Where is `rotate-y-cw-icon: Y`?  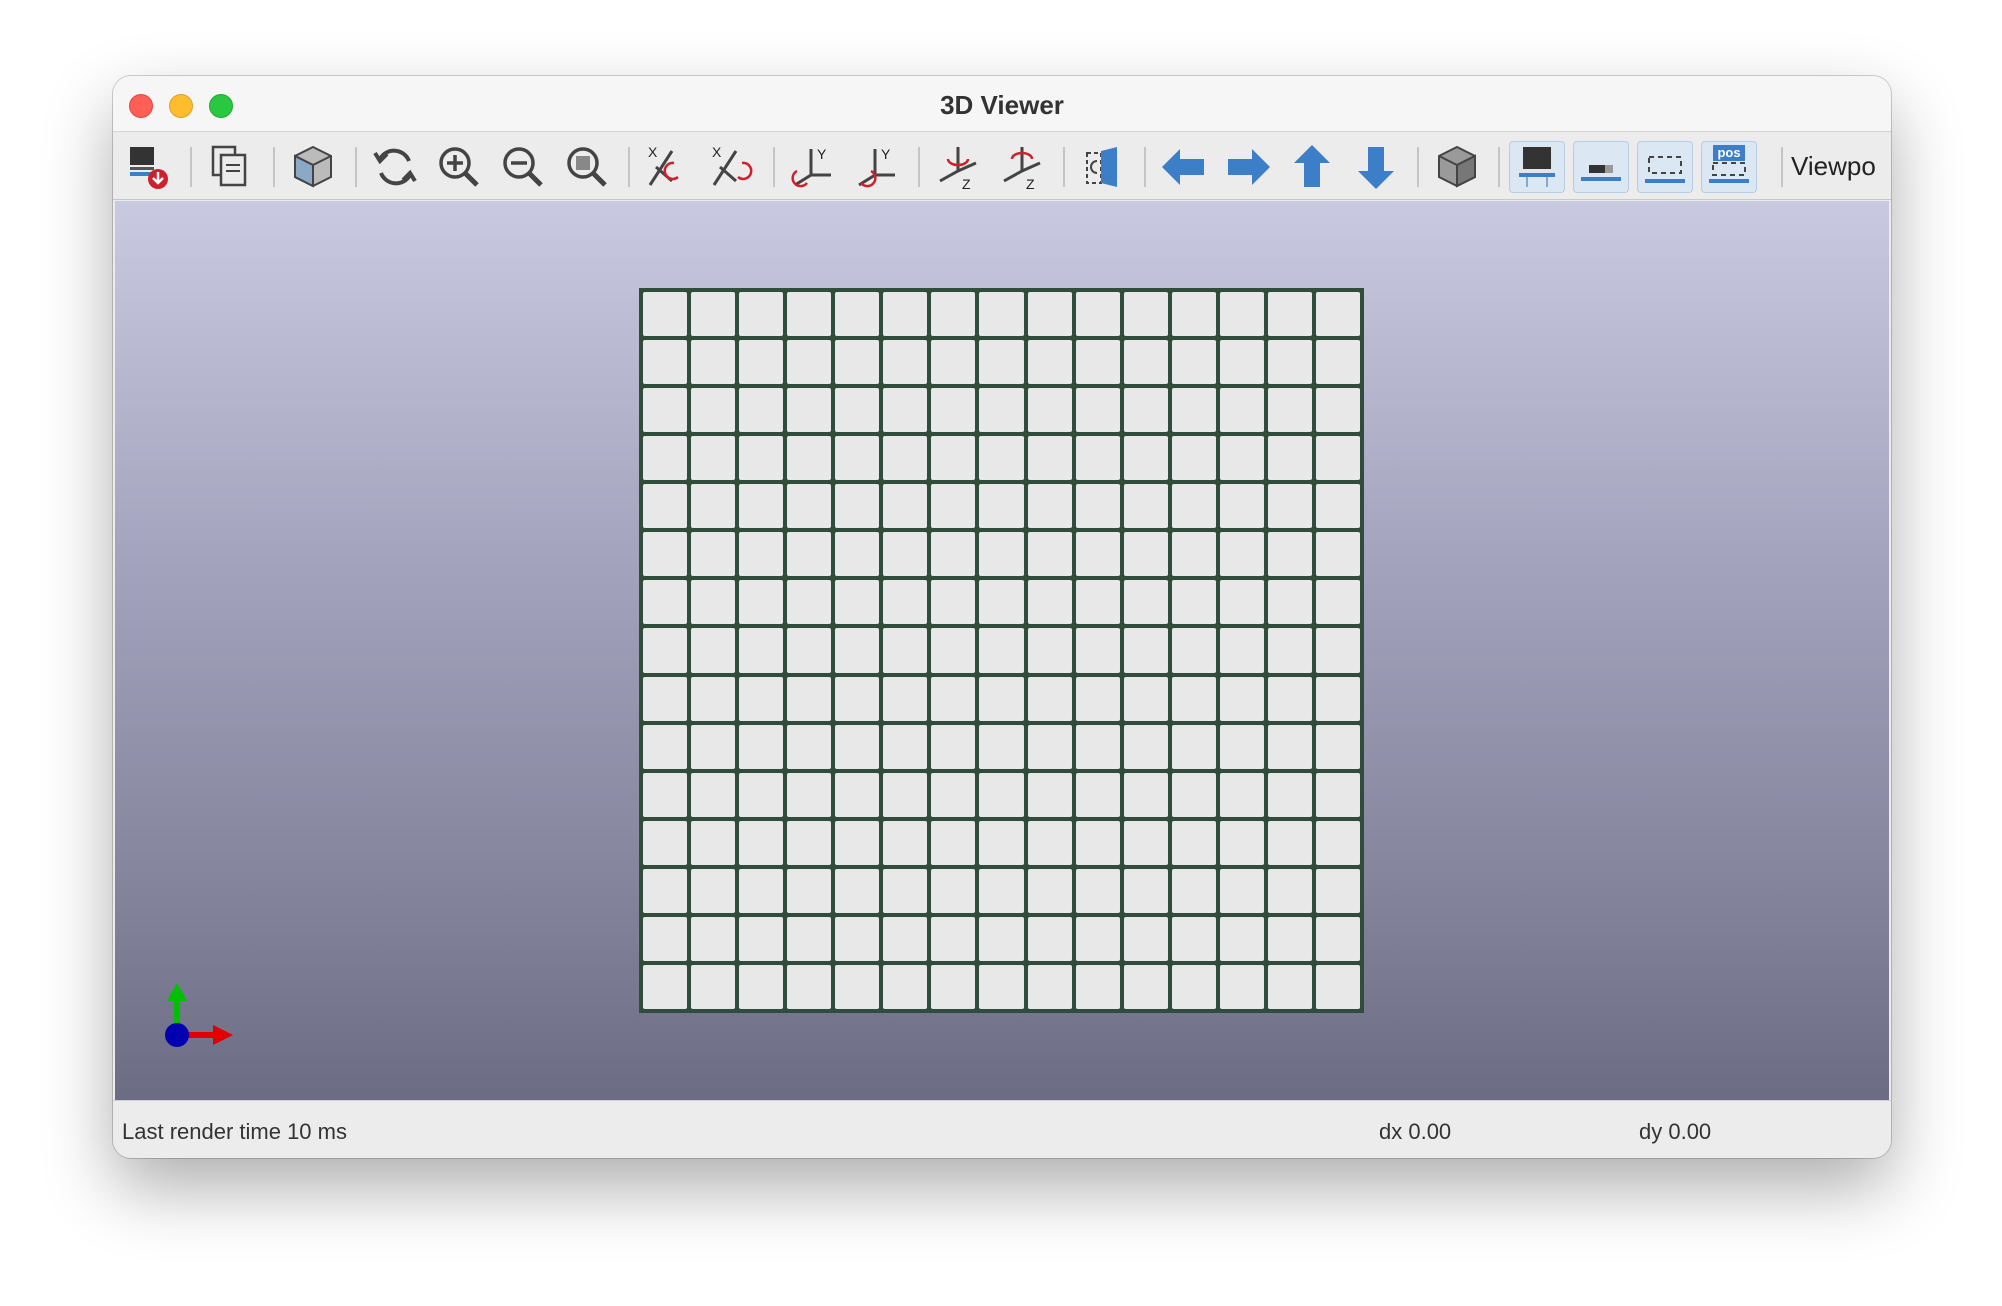
rotate-y-cw-icon: Y is located at coordinates (811, 167).